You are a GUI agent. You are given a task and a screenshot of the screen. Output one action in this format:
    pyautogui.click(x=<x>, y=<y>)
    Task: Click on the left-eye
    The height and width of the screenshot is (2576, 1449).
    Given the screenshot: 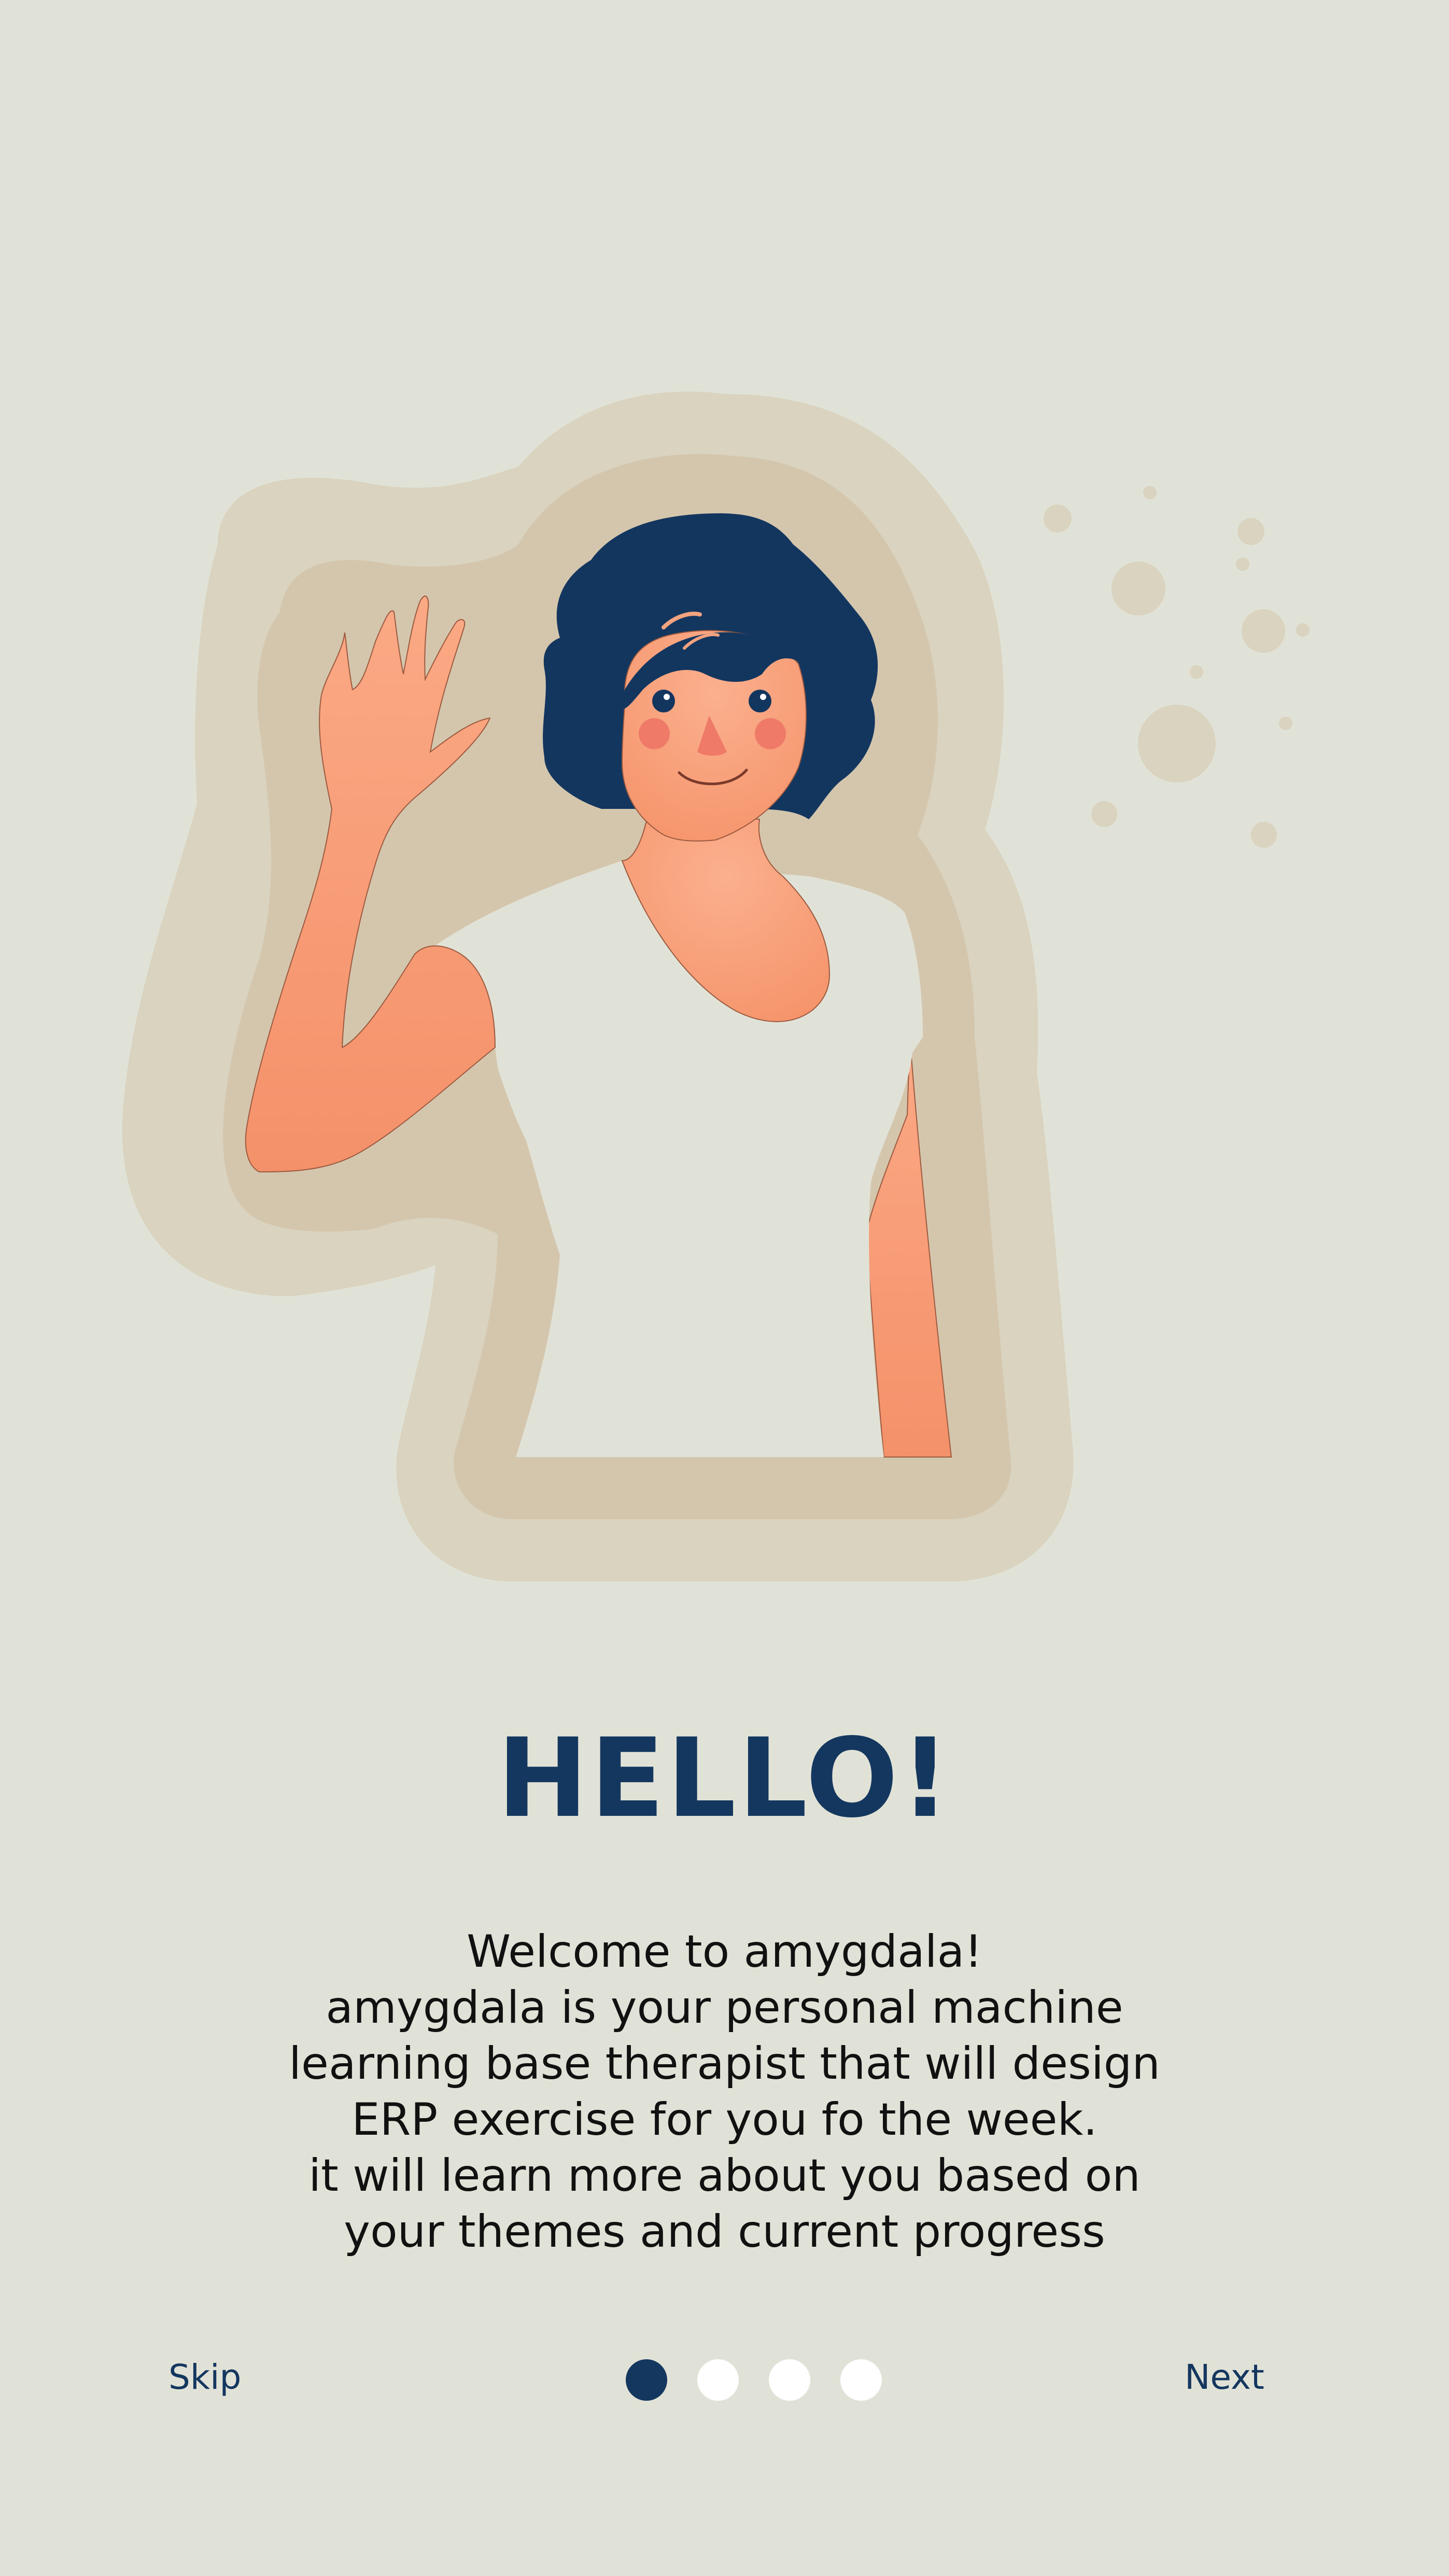 What is the action you would take?
    pyautogui.click(x=664, y=701)
    